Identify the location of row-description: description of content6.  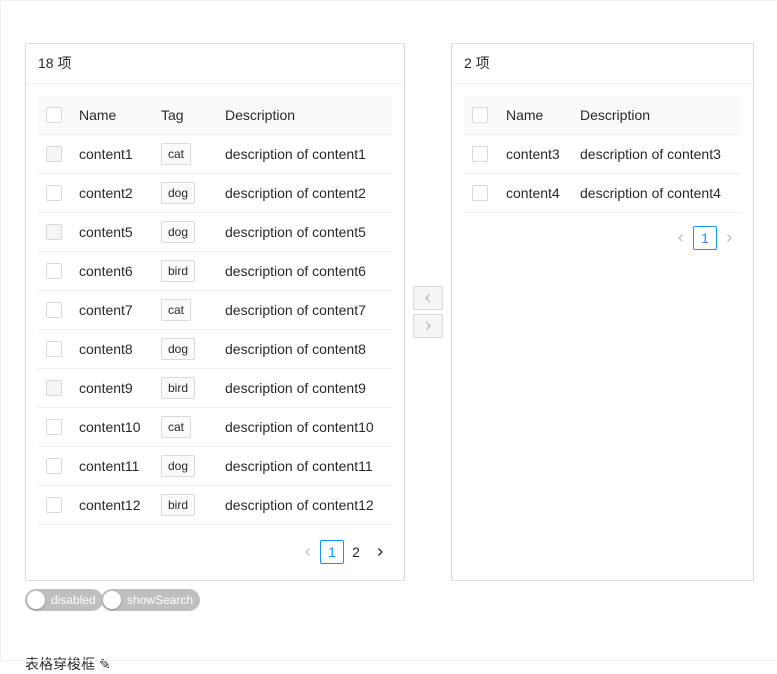
(304, 271).